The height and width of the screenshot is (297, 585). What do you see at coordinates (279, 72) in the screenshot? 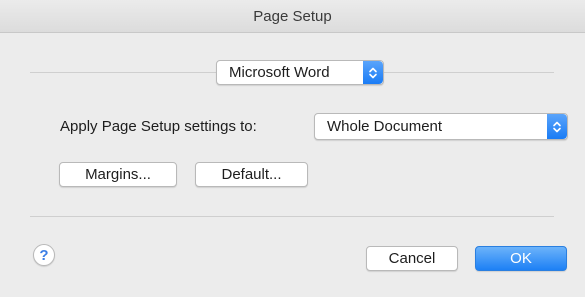
I see `application-popup-value: Microsoft Word` at bounding box center [279, 72].